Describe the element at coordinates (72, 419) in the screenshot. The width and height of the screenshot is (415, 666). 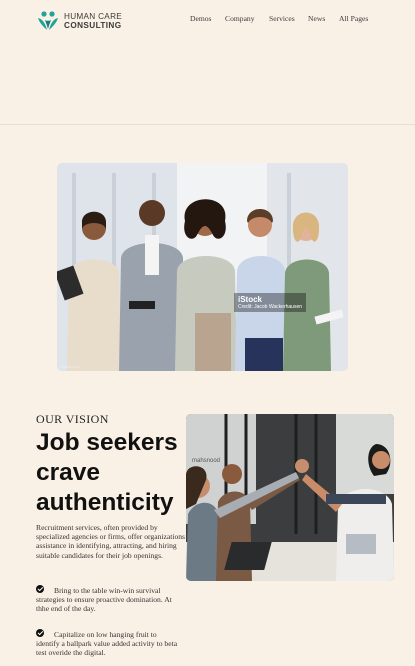
I see `section-eyebrow: OUR VISION` at that location.